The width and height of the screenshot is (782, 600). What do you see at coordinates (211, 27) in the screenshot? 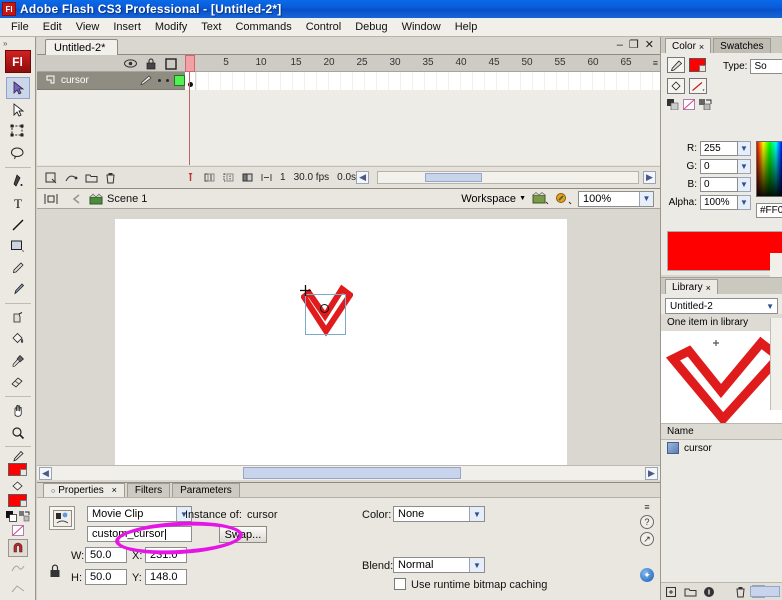
I see `menu-text: Text` at bounding box center [211, 27].